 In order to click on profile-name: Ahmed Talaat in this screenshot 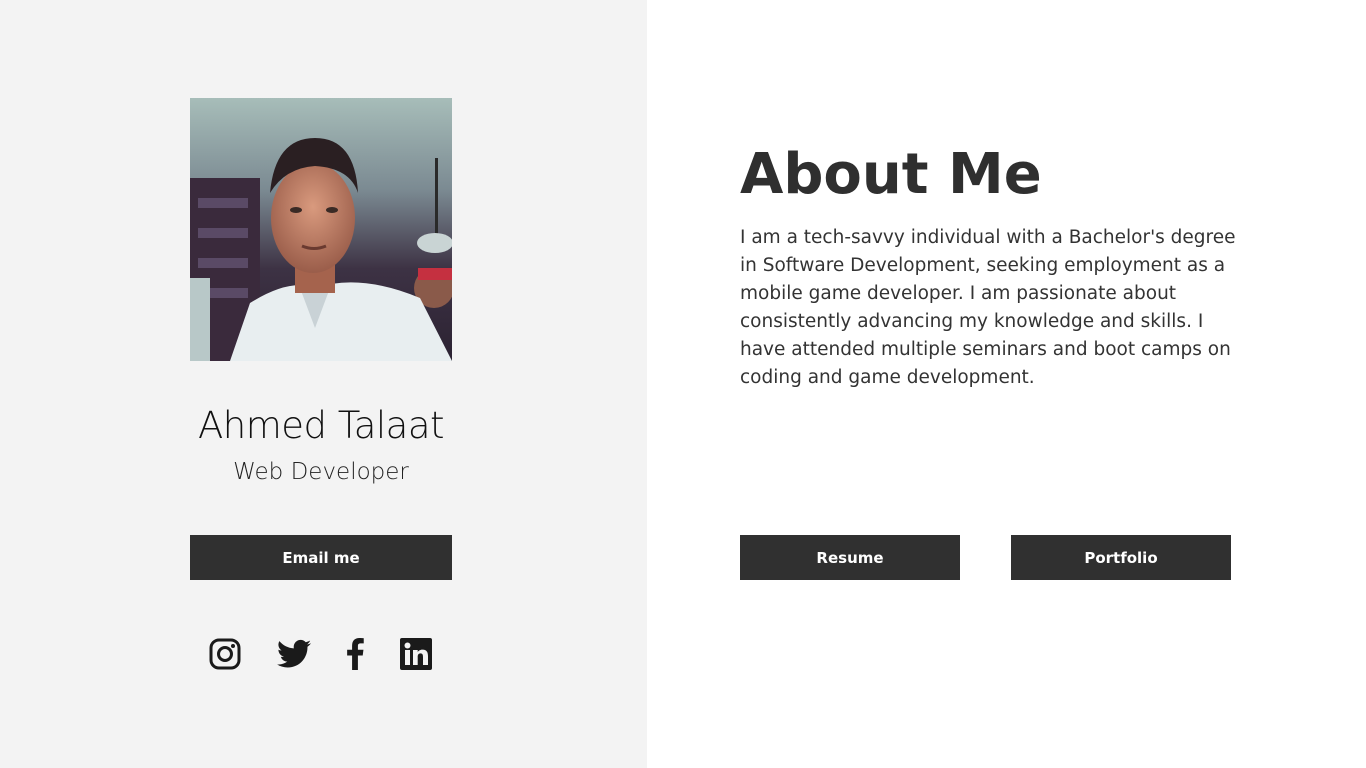, I will do `click(321, 425)`.